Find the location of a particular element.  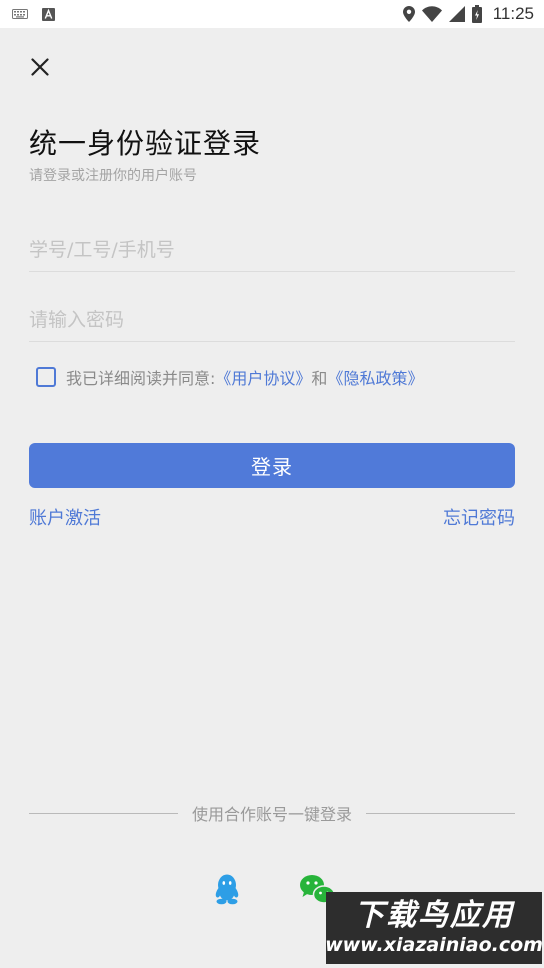

page-subtitle: 请登录或注册你的用户账号 is located at coordinates (113, 176).